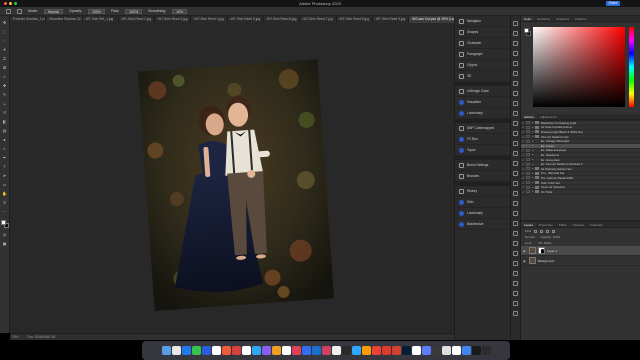 The height and width of the screenshot is (360, 640). I want to click on rectangle-tool-icon: ▭, so click(5, 184).